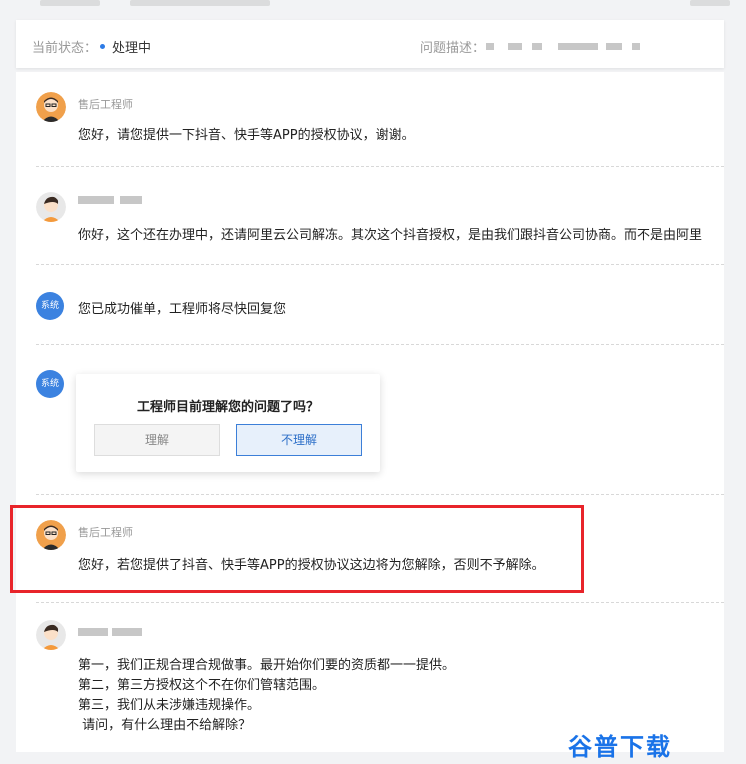  I want to click on description-label: 问题描述：, so click(453, 48).